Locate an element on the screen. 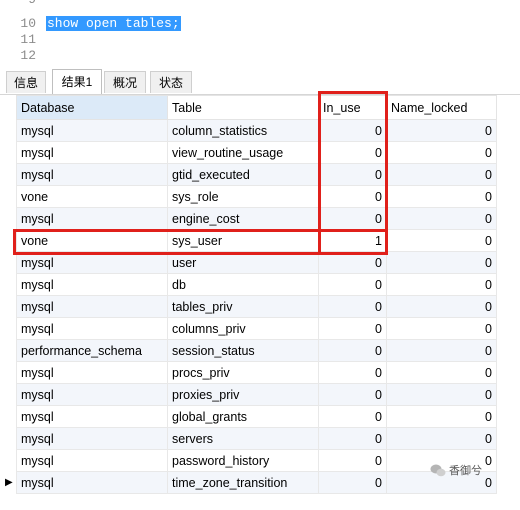  cell-database: performance_schema is located at coordinates (92, 350).